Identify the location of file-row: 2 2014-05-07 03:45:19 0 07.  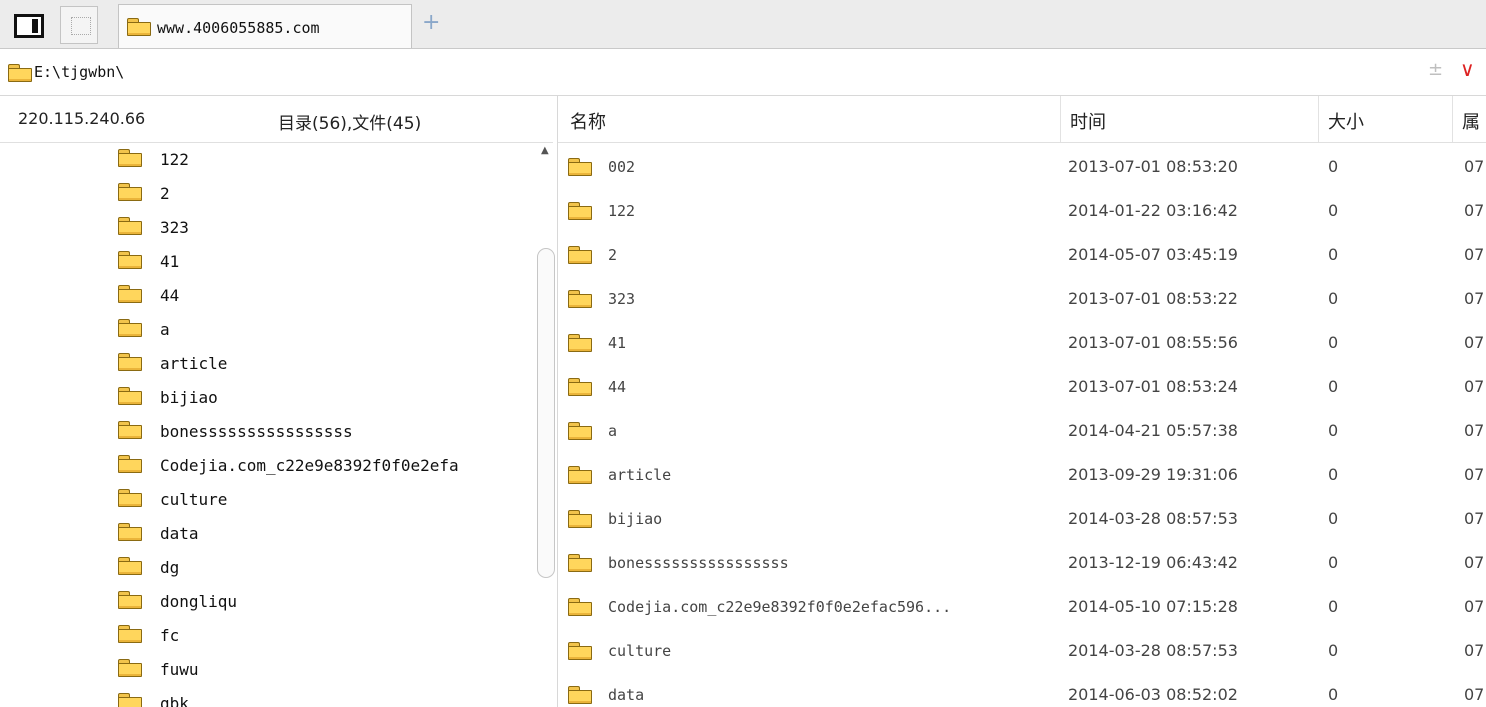
(1022, 255).